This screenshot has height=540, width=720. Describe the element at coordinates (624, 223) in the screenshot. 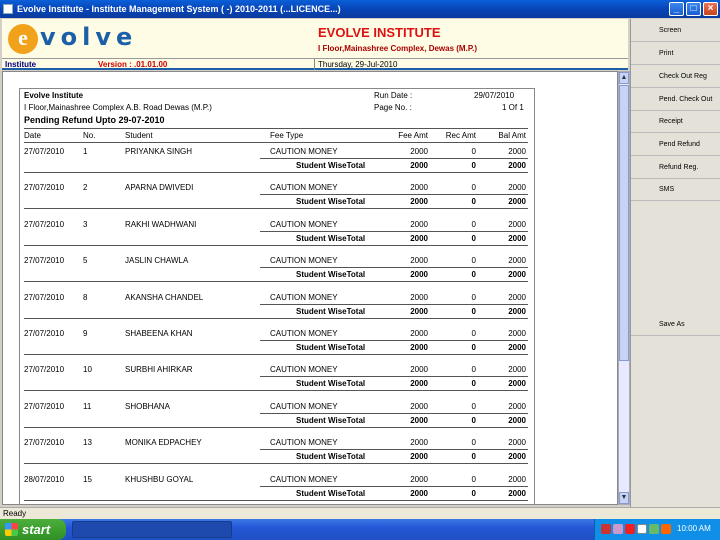

I see `scroll-thumb` at that location.